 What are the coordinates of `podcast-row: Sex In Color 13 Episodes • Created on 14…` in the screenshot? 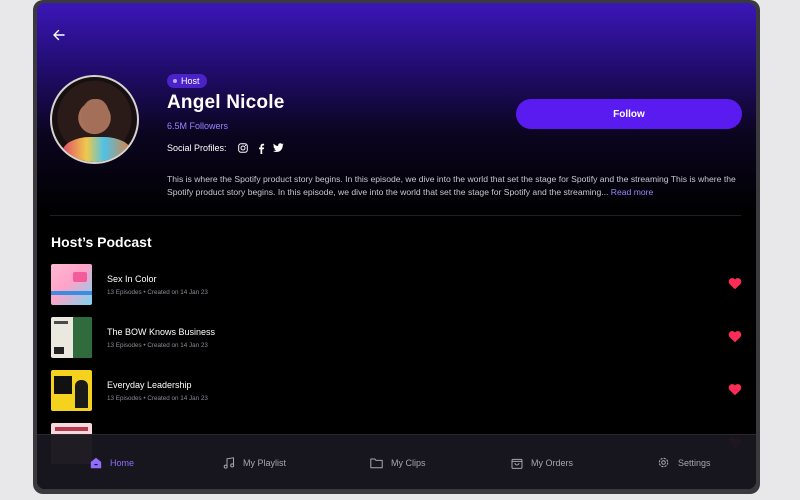 It's located at (396, 284).